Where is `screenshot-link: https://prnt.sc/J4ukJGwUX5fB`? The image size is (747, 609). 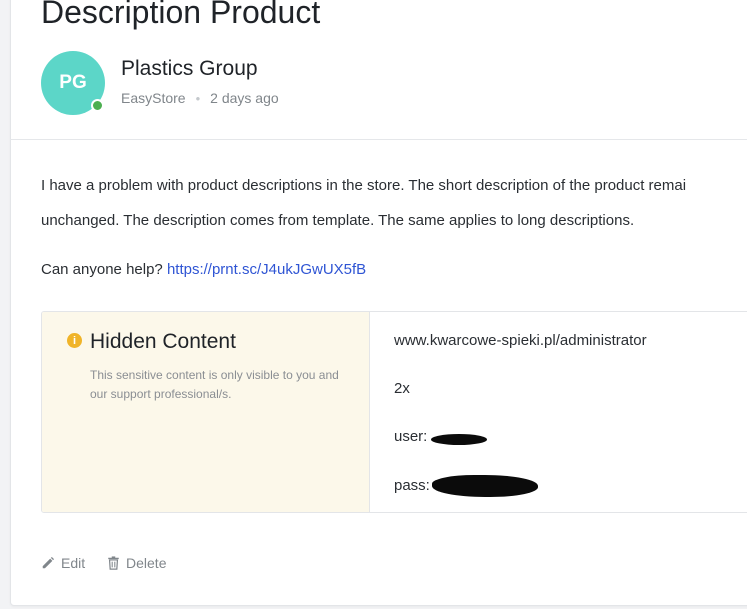
screenshot-link: https://prnt.sc/J4ukJGwUX5fB is located at coordinates (266, 269).